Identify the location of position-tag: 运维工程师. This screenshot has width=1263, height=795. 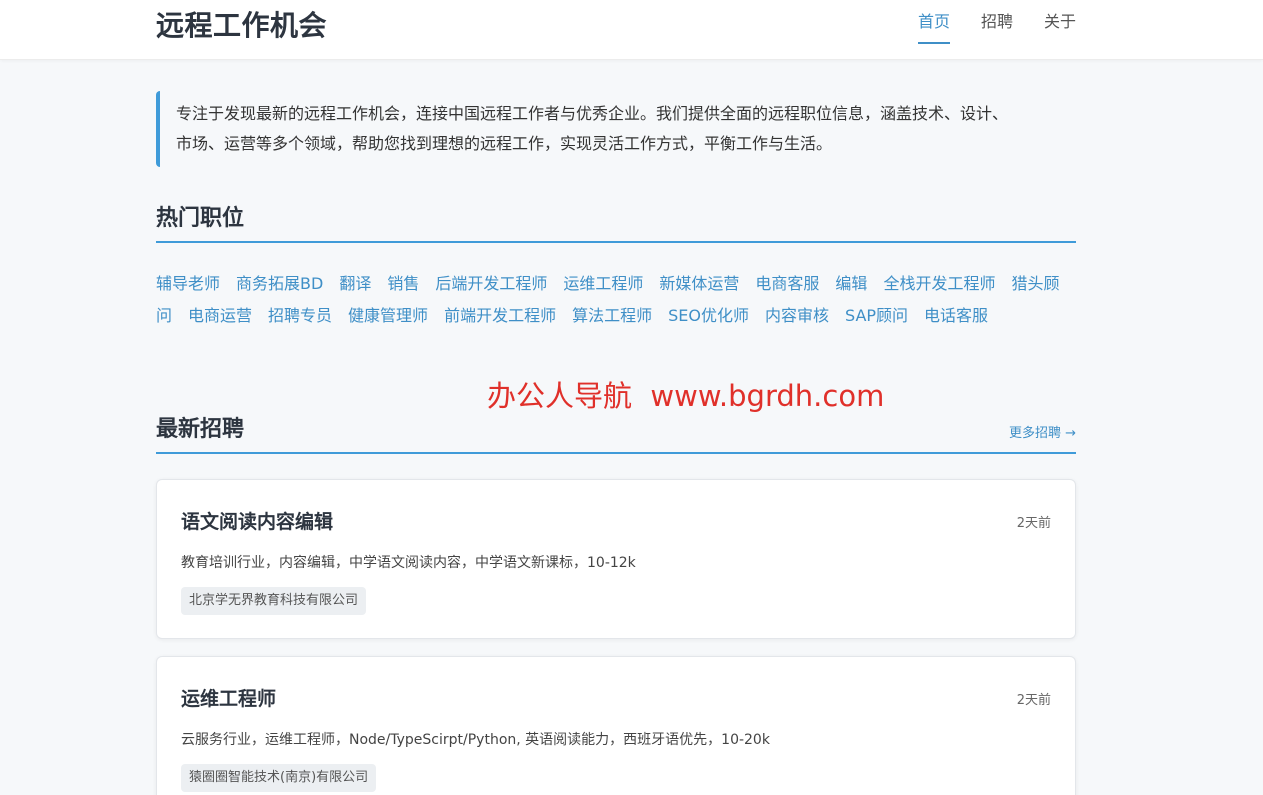
(603, 283).